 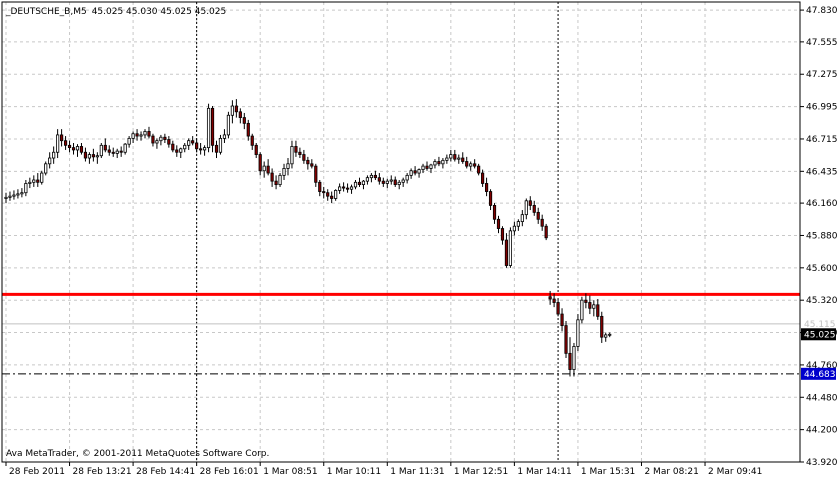 What do you see at coordinates (608, 472) in the screenshot?
I see `x-tick-label: 1 Mar 15:31` at bounding box center [608, 472].